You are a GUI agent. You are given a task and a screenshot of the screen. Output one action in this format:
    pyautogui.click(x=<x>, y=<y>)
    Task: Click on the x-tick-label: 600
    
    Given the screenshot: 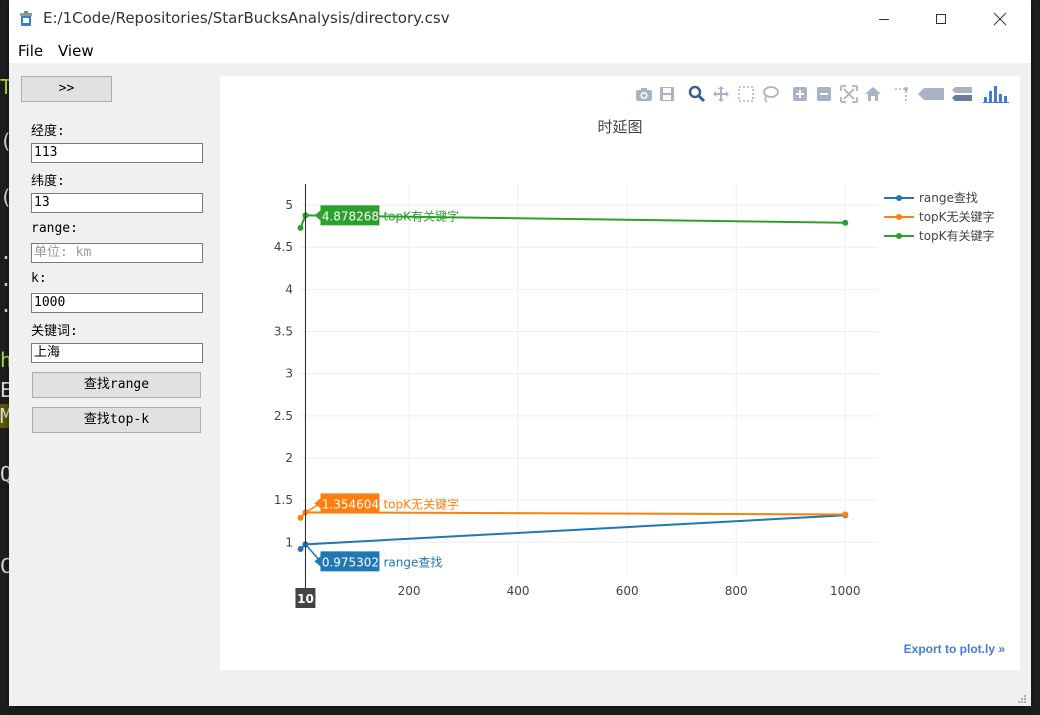 What is the action you would take?
    pyautogui.click(x=627, y=591)
    